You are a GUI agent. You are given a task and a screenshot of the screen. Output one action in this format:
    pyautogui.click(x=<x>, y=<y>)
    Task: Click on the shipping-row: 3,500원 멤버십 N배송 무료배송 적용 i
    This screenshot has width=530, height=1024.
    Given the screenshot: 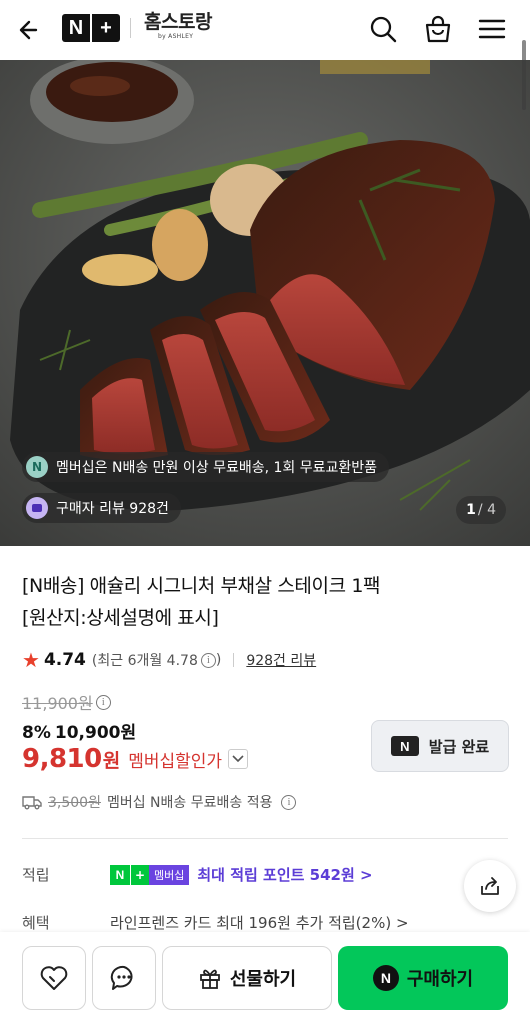 What is the action you would take?
    pyautogui.click(x=159, y=802)
    